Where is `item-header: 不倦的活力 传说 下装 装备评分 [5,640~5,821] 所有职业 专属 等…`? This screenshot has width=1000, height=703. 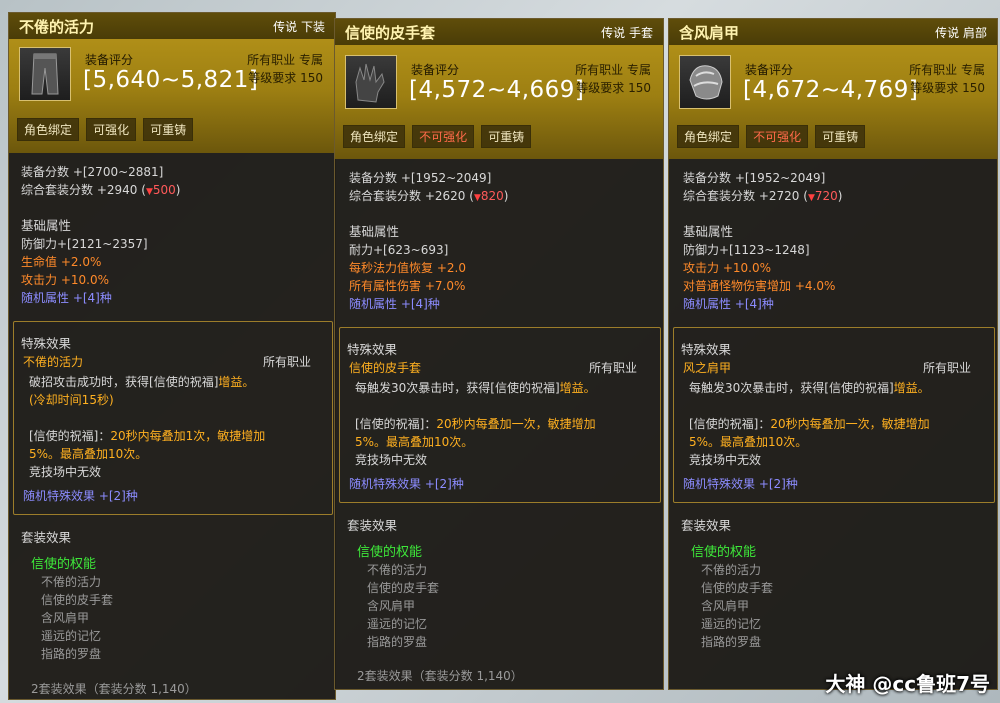 item-header: 不倦的活力 传说 下装 装备评分 [5,640~5,821] 所有职业 专属 等… is located at coordinates (172, 83).